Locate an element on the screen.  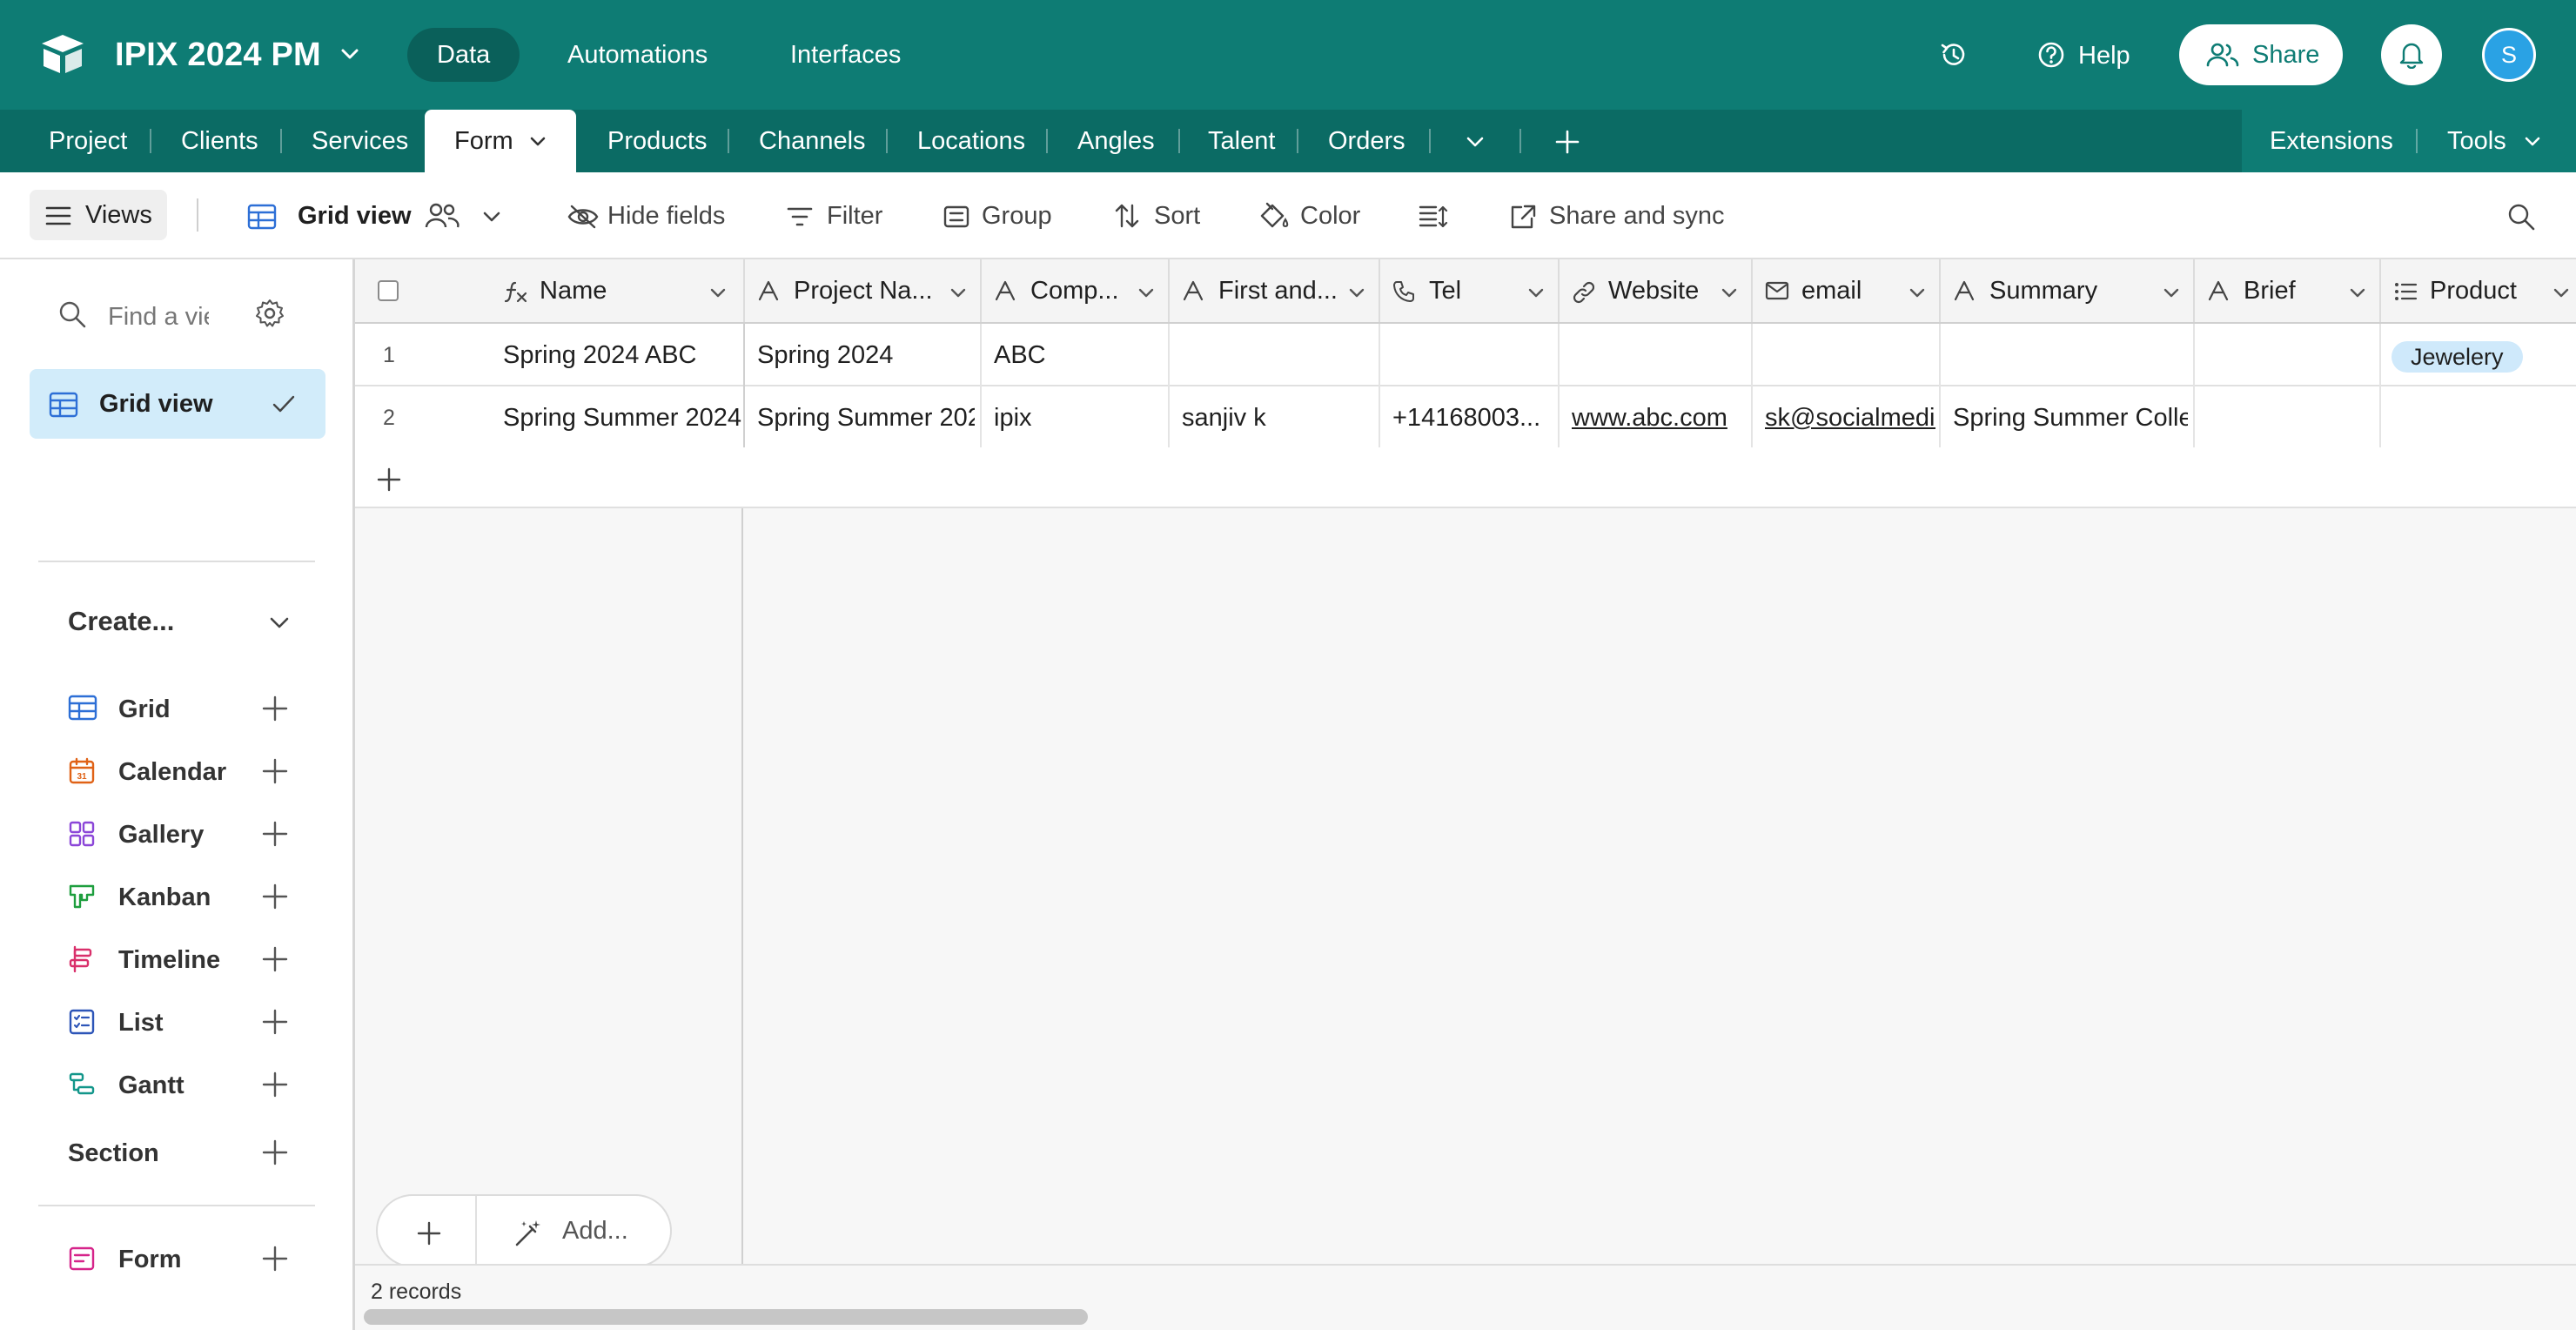
create-calendar-view: 31 Calendar is located at coordinates (186, 772).